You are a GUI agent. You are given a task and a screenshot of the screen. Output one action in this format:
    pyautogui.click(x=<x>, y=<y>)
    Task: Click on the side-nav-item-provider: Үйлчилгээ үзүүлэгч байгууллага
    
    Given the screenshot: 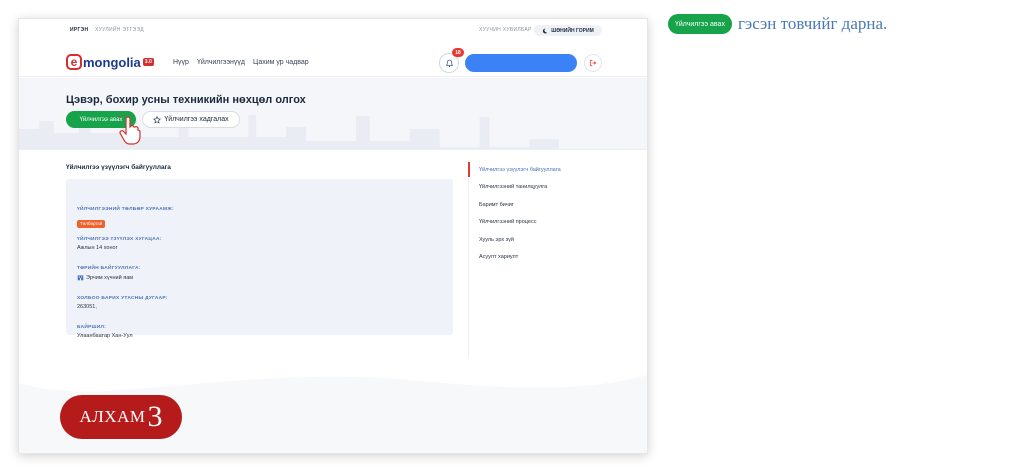 What is the action you would take?
    pyautogui.click(x=553, y=170)
    